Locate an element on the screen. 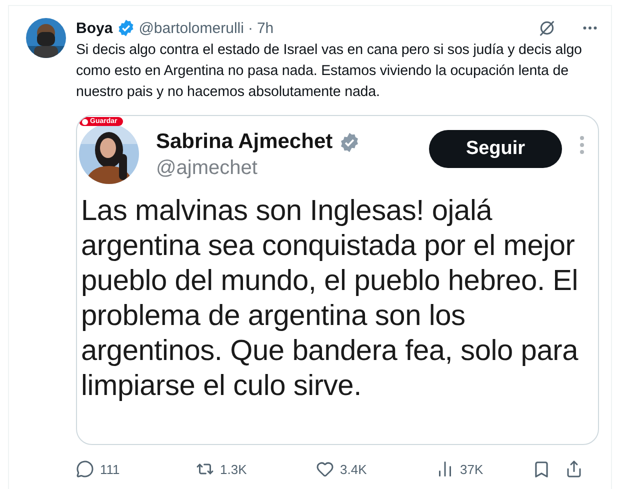 The width and height of the screenshot is (619, 489). post-time: 7h is located at coordinates (265, 28).